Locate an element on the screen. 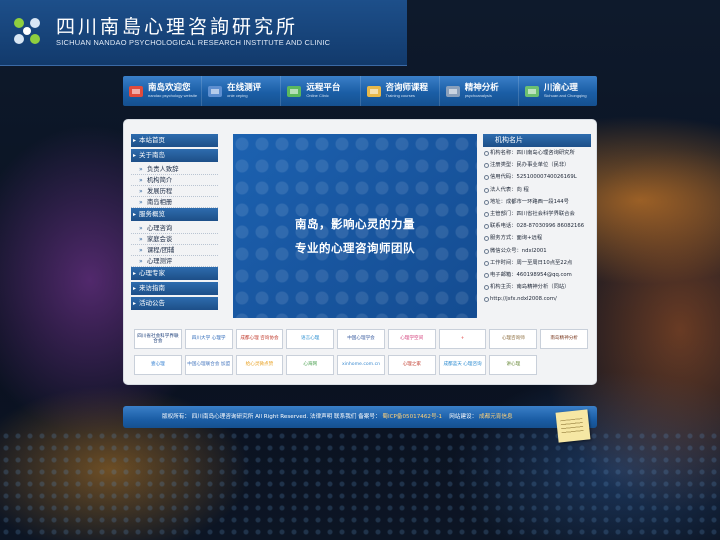  nav-item-label: 川渝心理 is located at coordinates (560, 87).